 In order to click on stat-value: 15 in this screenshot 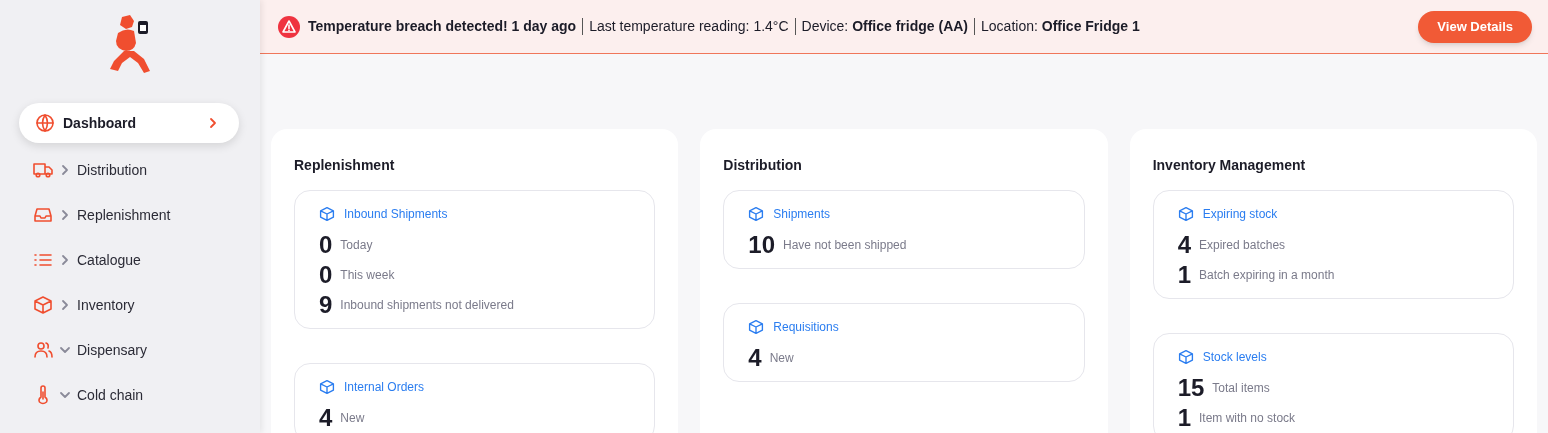, I will do `click(1191, 388)`.